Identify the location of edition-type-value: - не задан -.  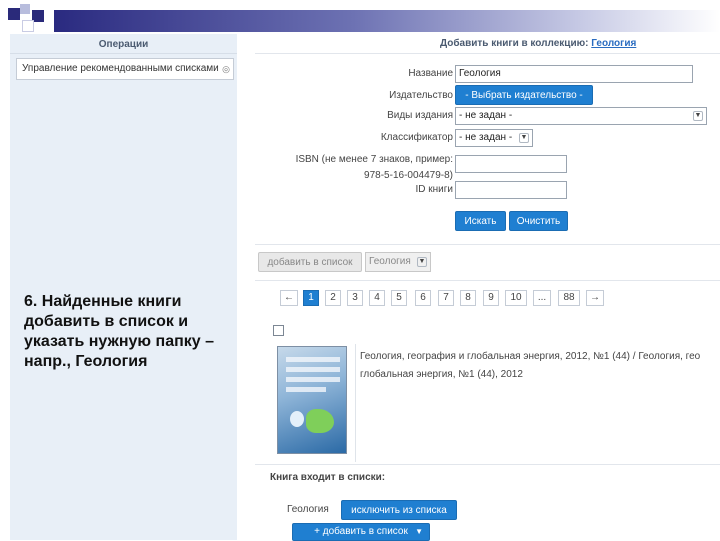
(486, 115).